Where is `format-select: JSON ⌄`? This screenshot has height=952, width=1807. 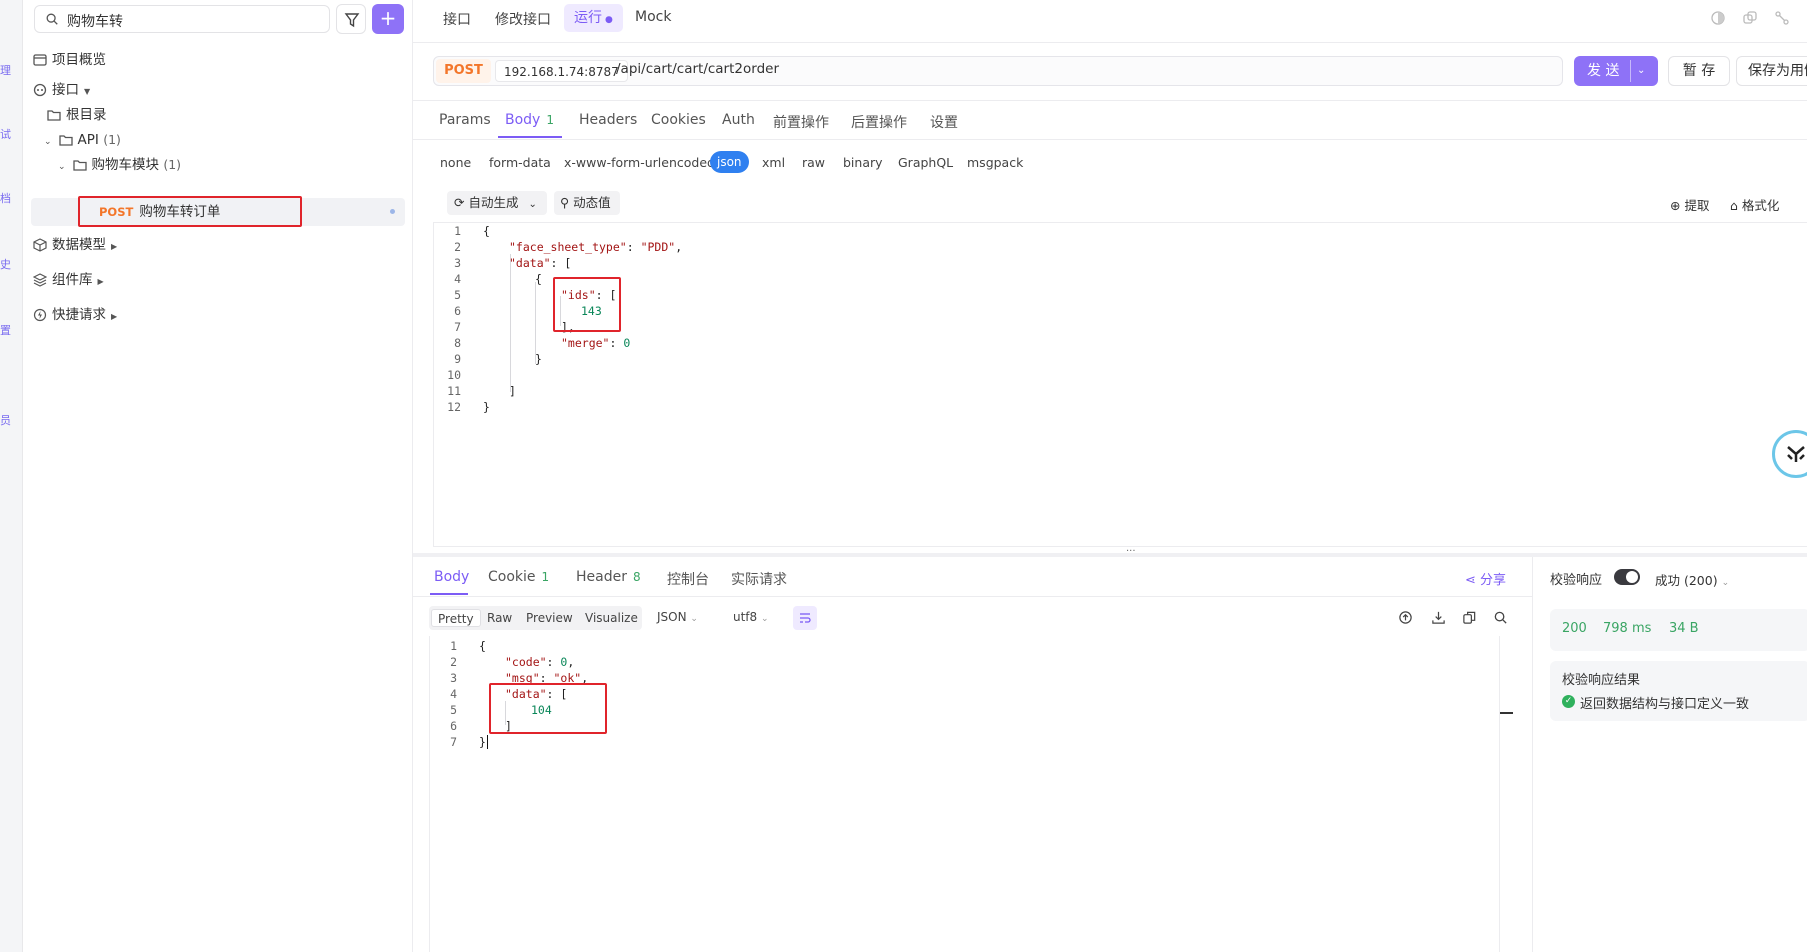
format-select: JSON ⌄ is located at coordinates (677, 617).